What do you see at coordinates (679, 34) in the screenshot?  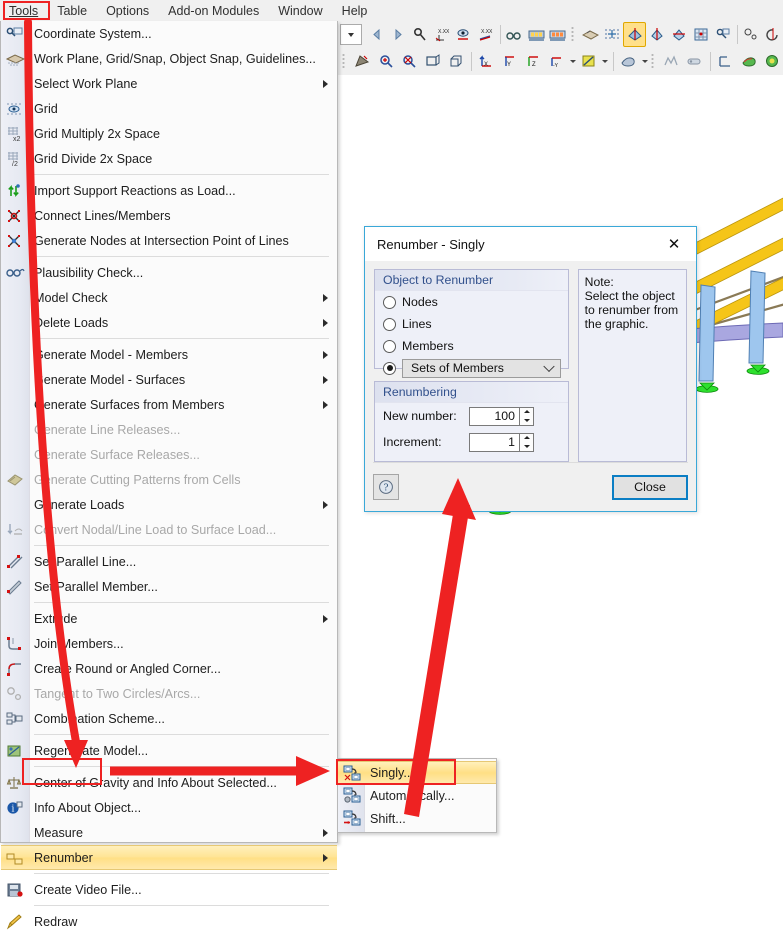 I see `object-xz-icon` at bounding box center [679, 34].